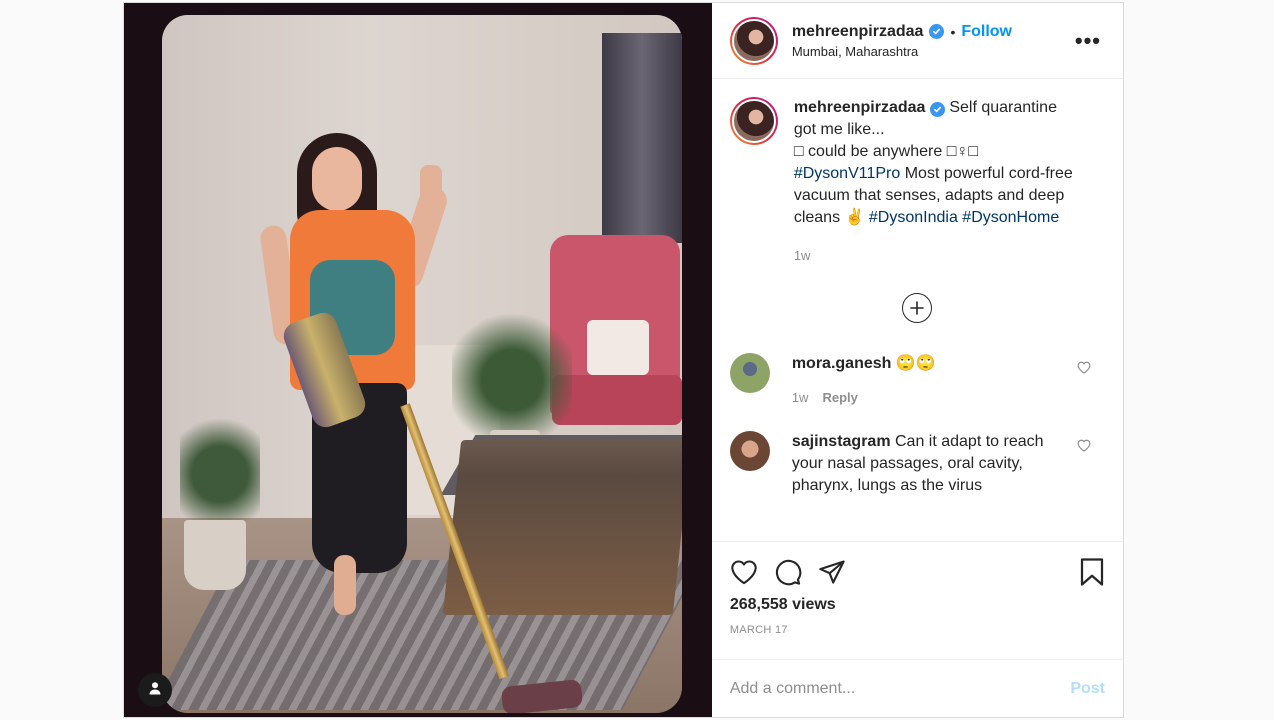 Image resolution: width=1274 pixels, height=720 pixels. Describe the element at coordinates (847, 173) in the screenshot. I see `hashtag-dysonv11pro: #DysonV11Pro` at that location.